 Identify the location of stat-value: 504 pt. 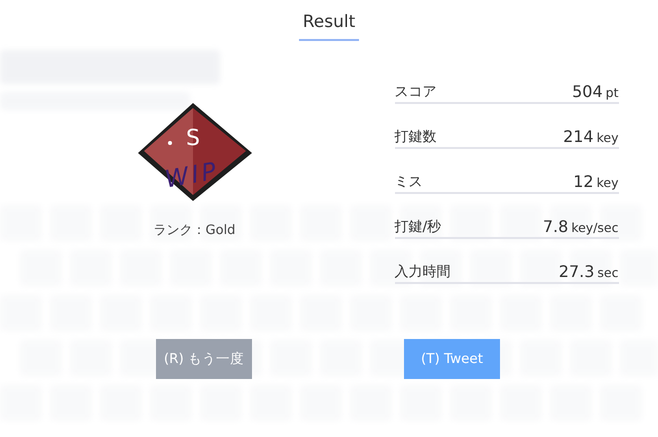
(595, 91).